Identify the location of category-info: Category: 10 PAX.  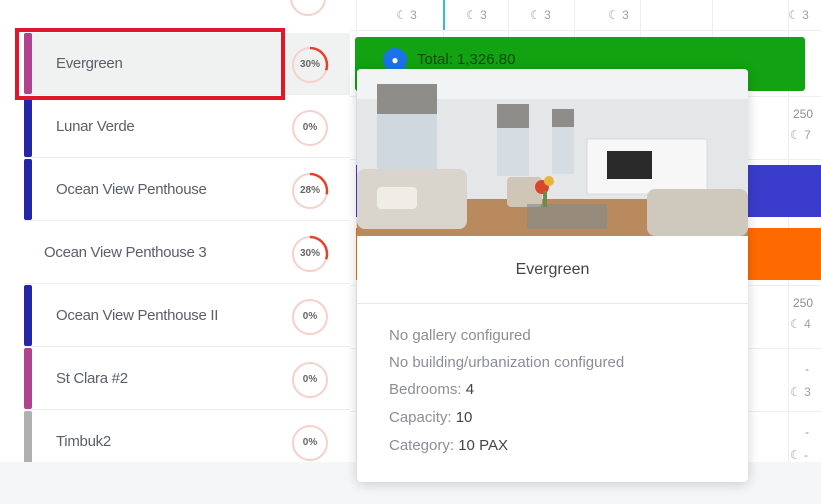
(448, 445).